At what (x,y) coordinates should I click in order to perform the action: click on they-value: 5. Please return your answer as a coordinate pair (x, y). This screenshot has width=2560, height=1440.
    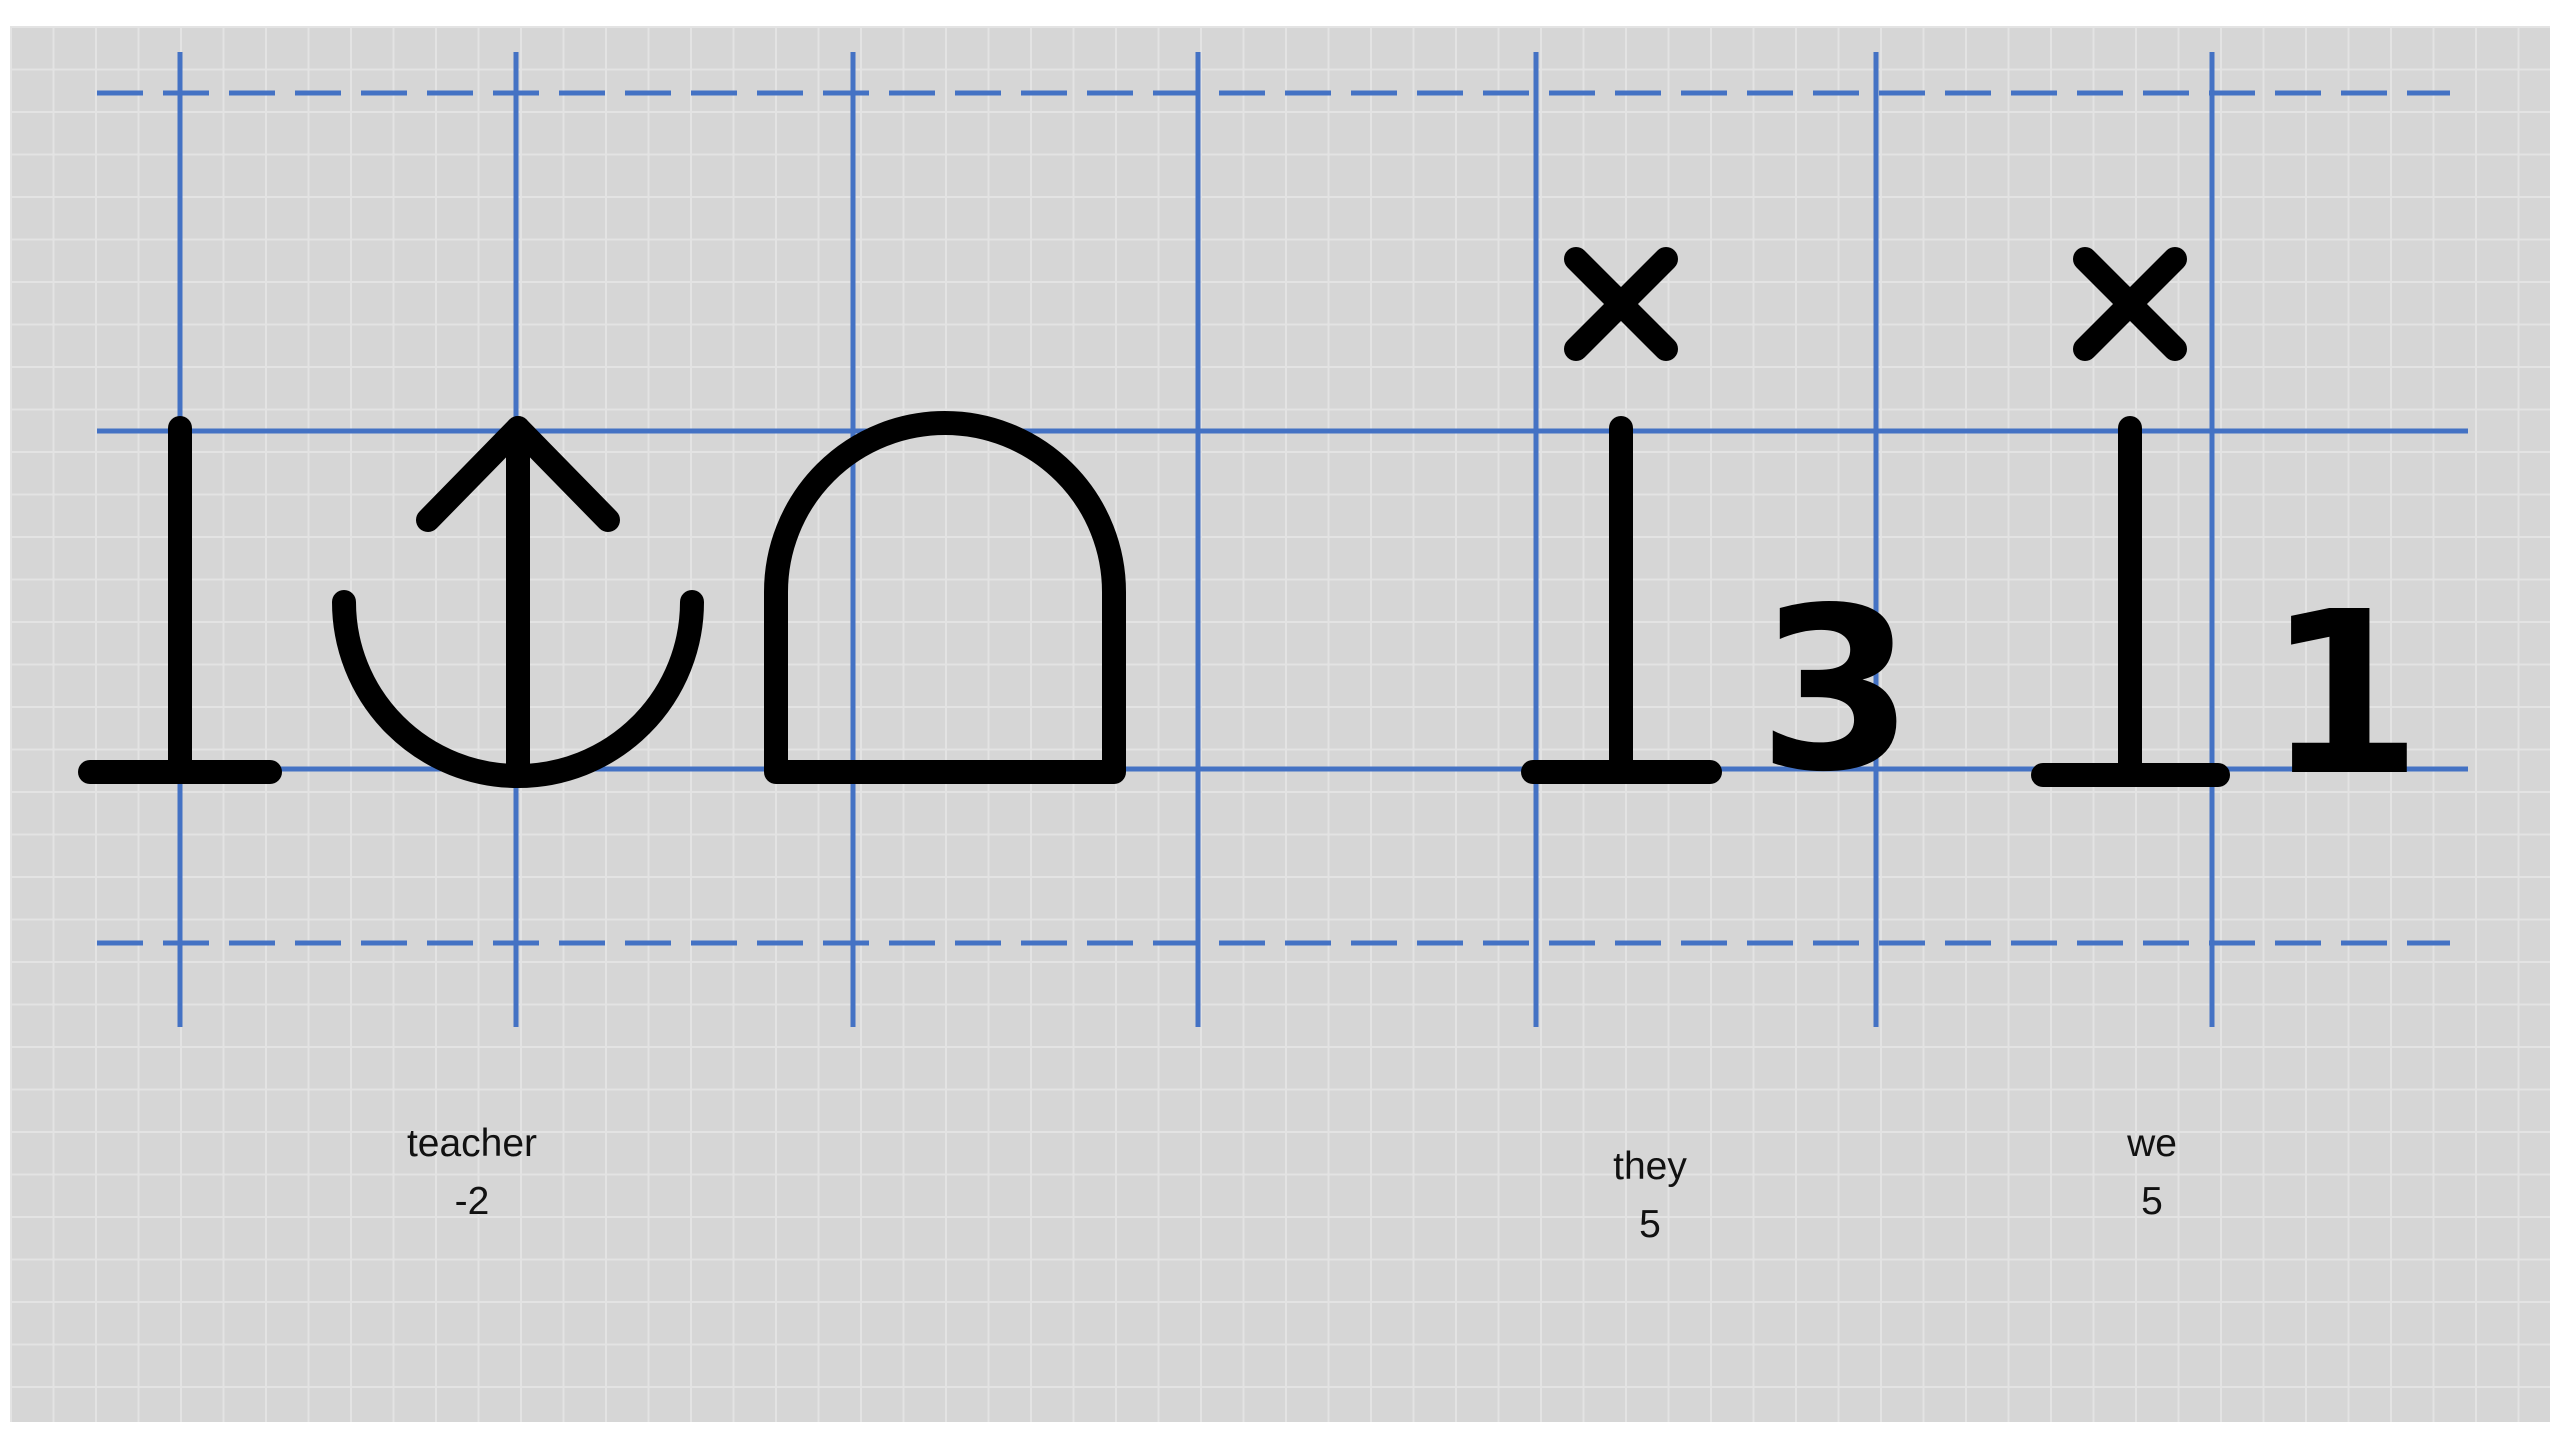
    Looking at the image, I should click on (1650, 1224).